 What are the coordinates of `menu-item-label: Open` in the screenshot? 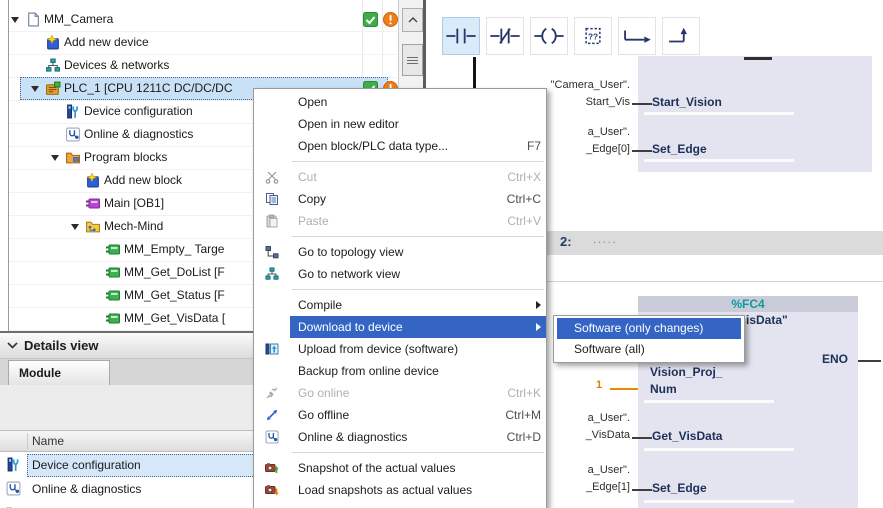 It's located at (313, 102).